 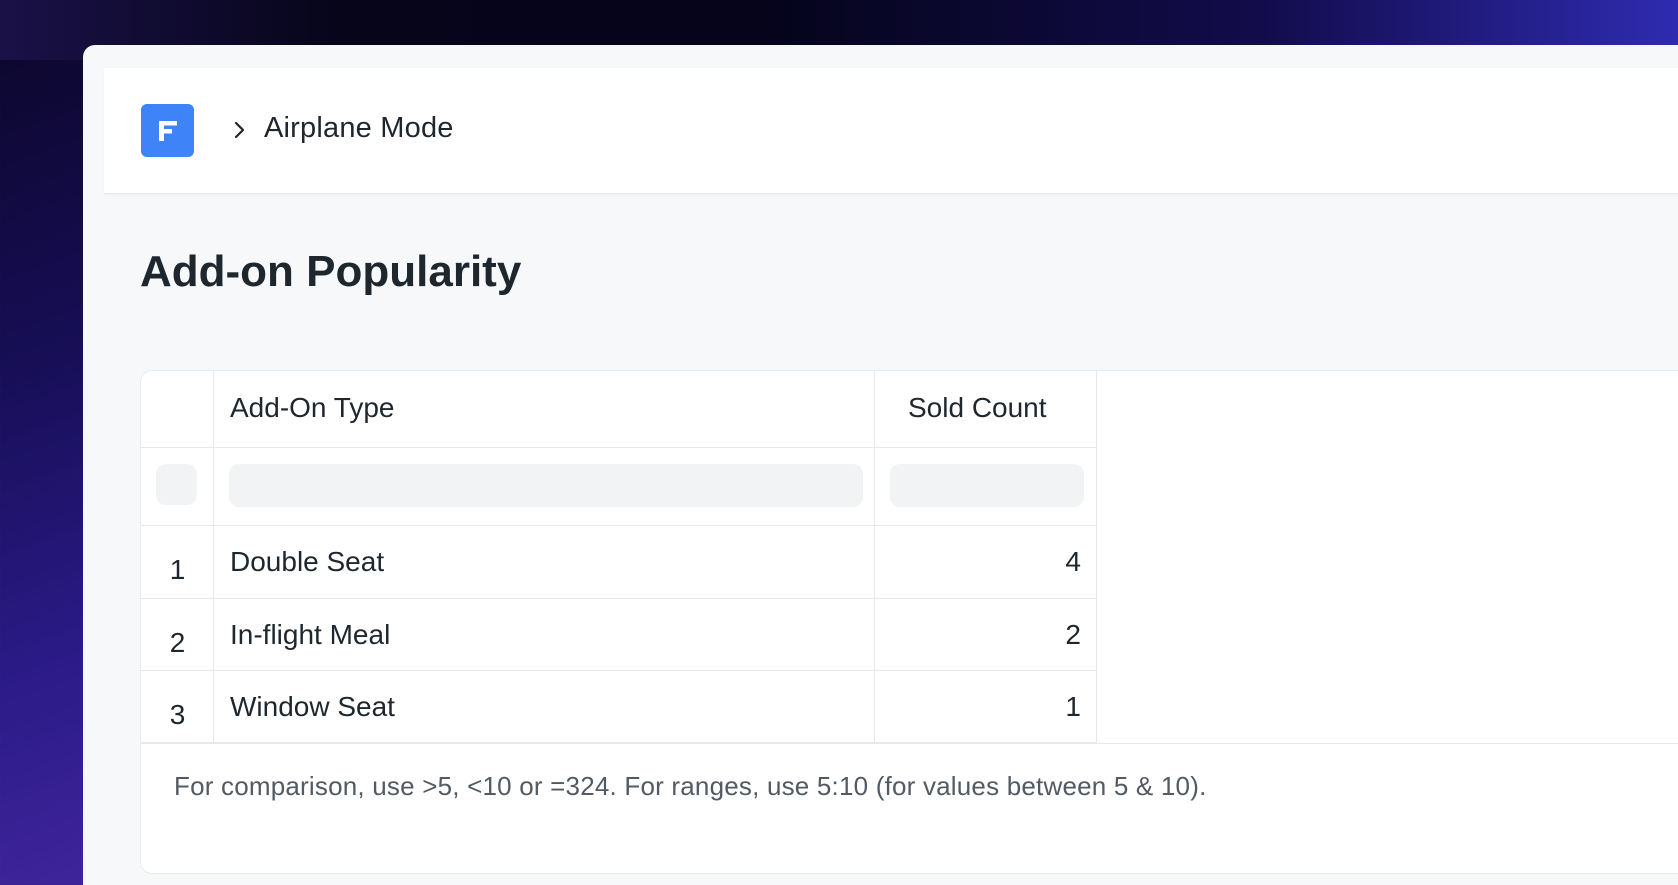 I want to click on table-row-index: 1, so click(x=177, y=562).